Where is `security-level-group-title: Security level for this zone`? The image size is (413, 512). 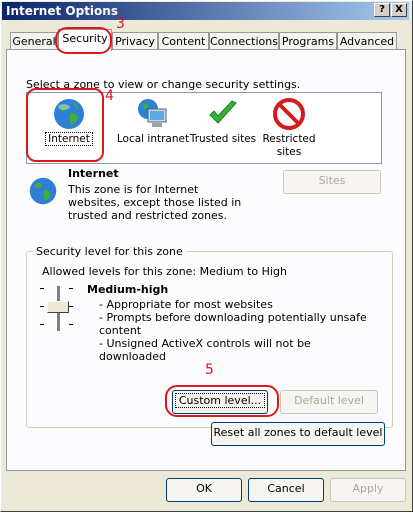 security-level-group-title: Security level for this zone is located at coordinates (109, 251).